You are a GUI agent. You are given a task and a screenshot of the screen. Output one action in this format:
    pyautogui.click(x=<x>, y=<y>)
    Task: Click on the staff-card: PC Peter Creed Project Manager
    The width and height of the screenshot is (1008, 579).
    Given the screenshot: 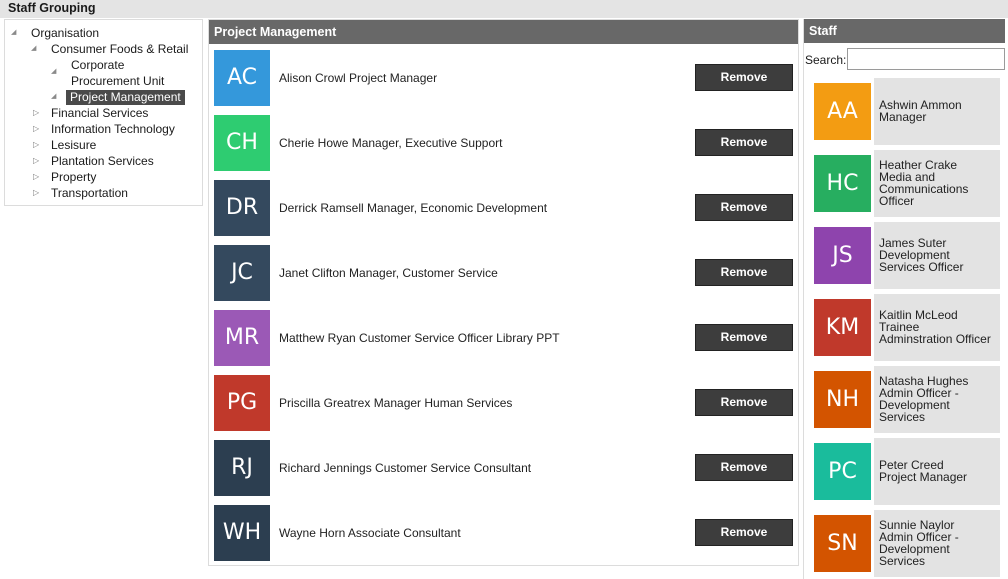 What is the action you would take?
    pyautogui.click(x=906, y=471)
    